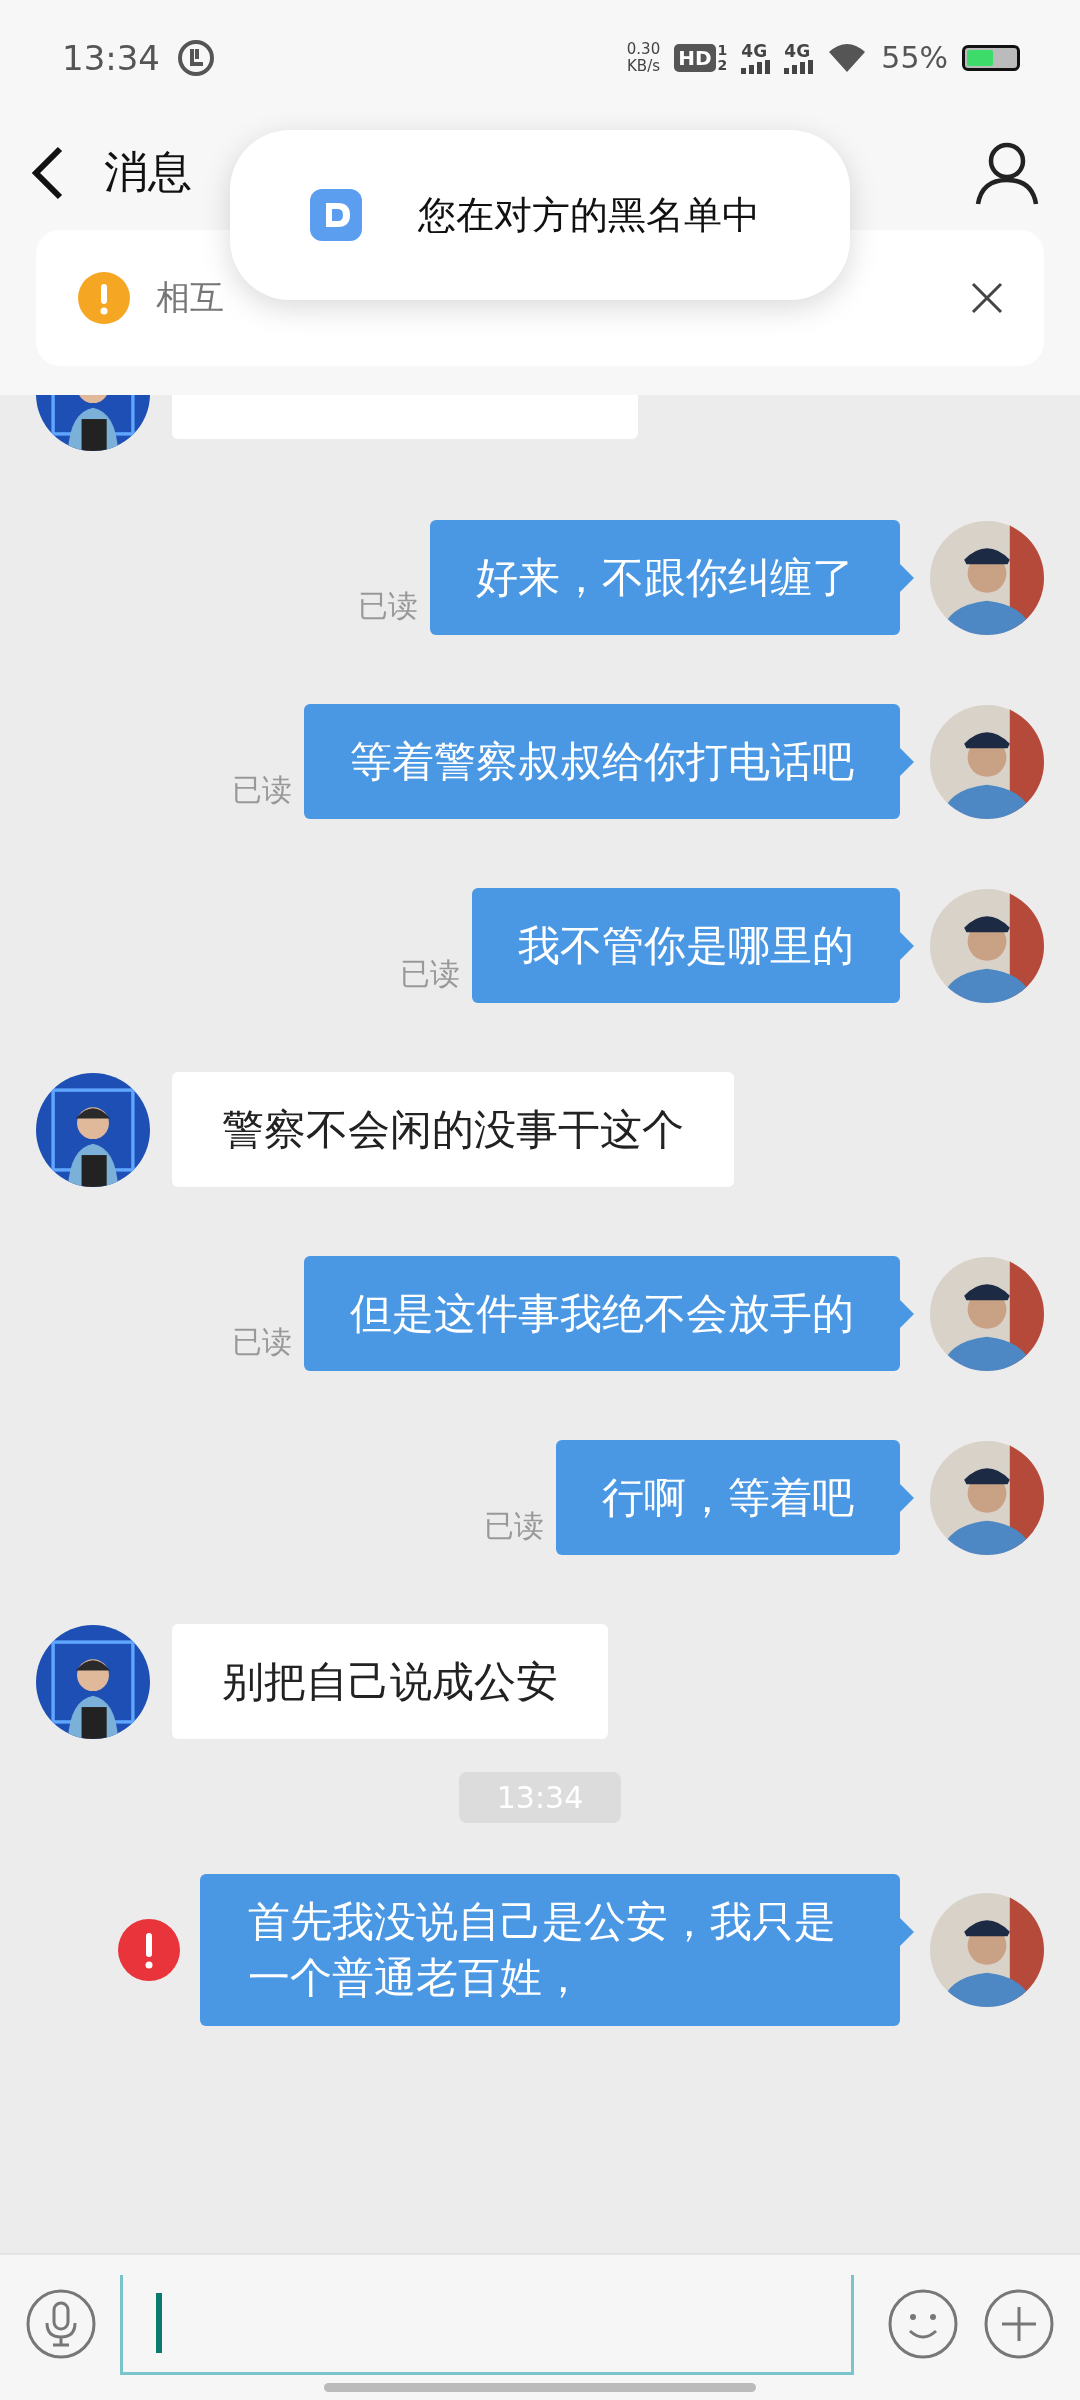  I want to click on network-speed: 0.30 KB/s, so click(643, 57).